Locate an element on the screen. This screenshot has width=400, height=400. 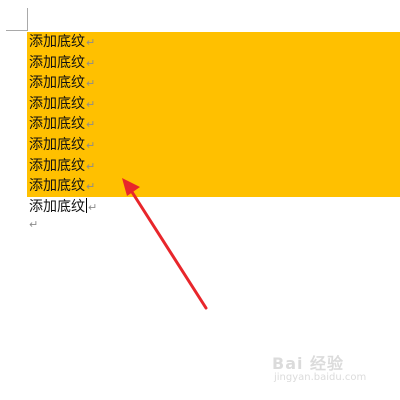
arrow-head is located at coordinates (131, 187).